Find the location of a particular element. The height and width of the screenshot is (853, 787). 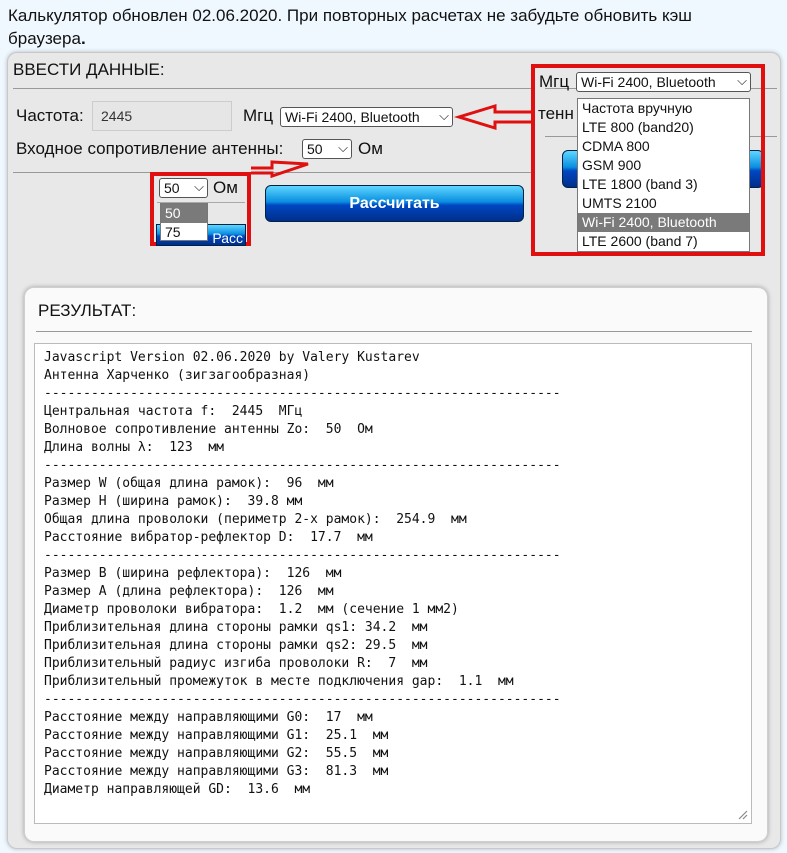

impedance-select-zoomed-value: 50 is located at coordinates (172, 188).